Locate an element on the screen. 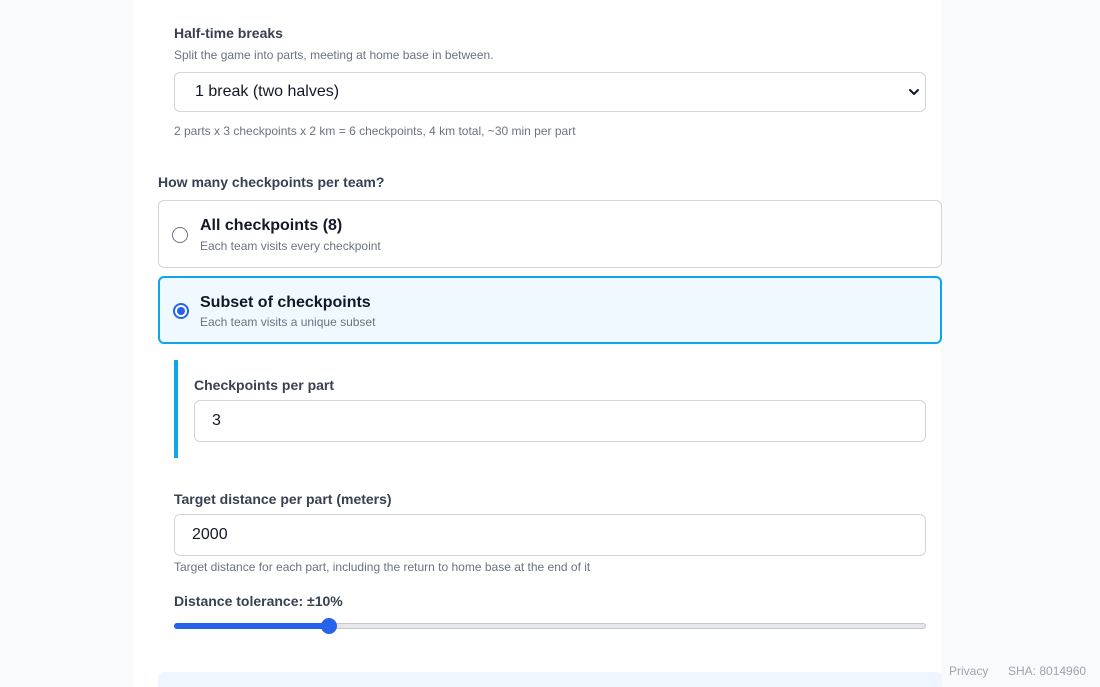 The height and width of the screenshot is (687, 1100). slider-fill is located at coordinates (252, 626).